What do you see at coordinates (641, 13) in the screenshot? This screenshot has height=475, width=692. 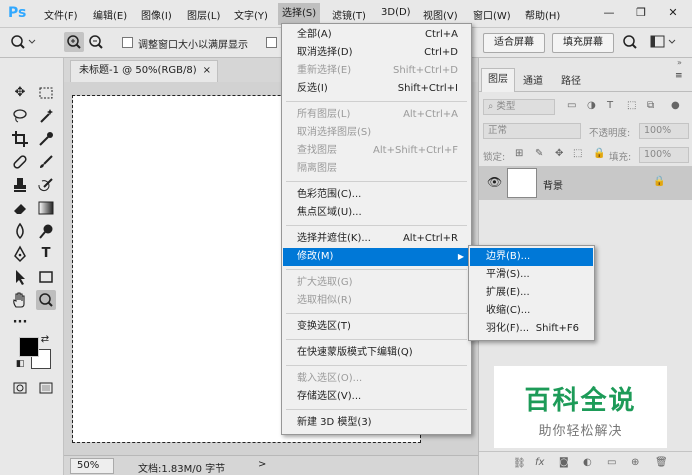 I see `restore-button: ❐` at bounding box center [641, 13].